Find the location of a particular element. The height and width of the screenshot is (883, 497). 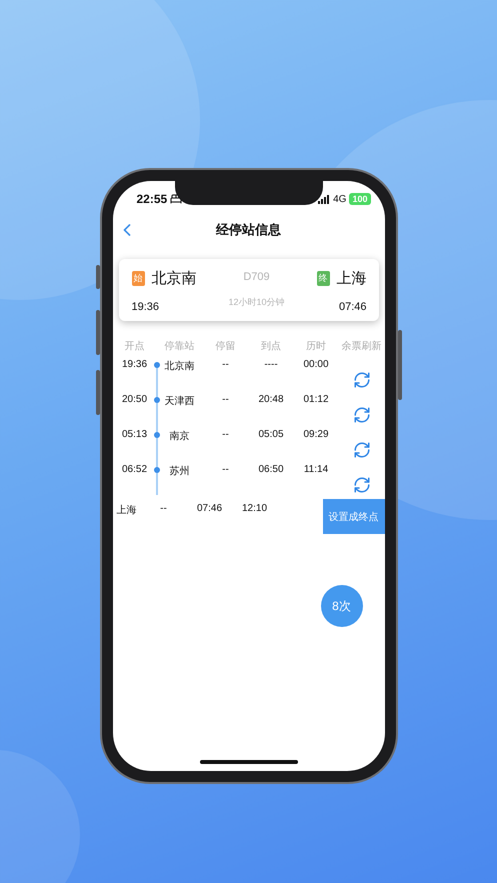

station-name: 天津西 is located at coordinates (179, 401).